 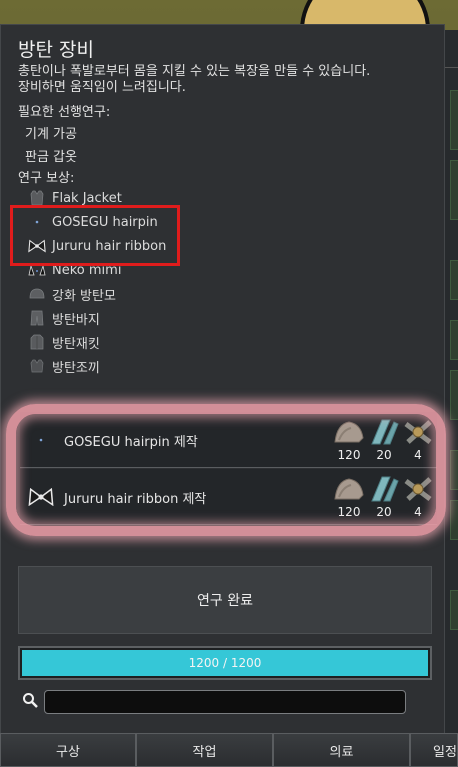 What do you see at coordinates (95, 235) in the screenshot?
I see `highlight-box` at bounding box center [95, 235].